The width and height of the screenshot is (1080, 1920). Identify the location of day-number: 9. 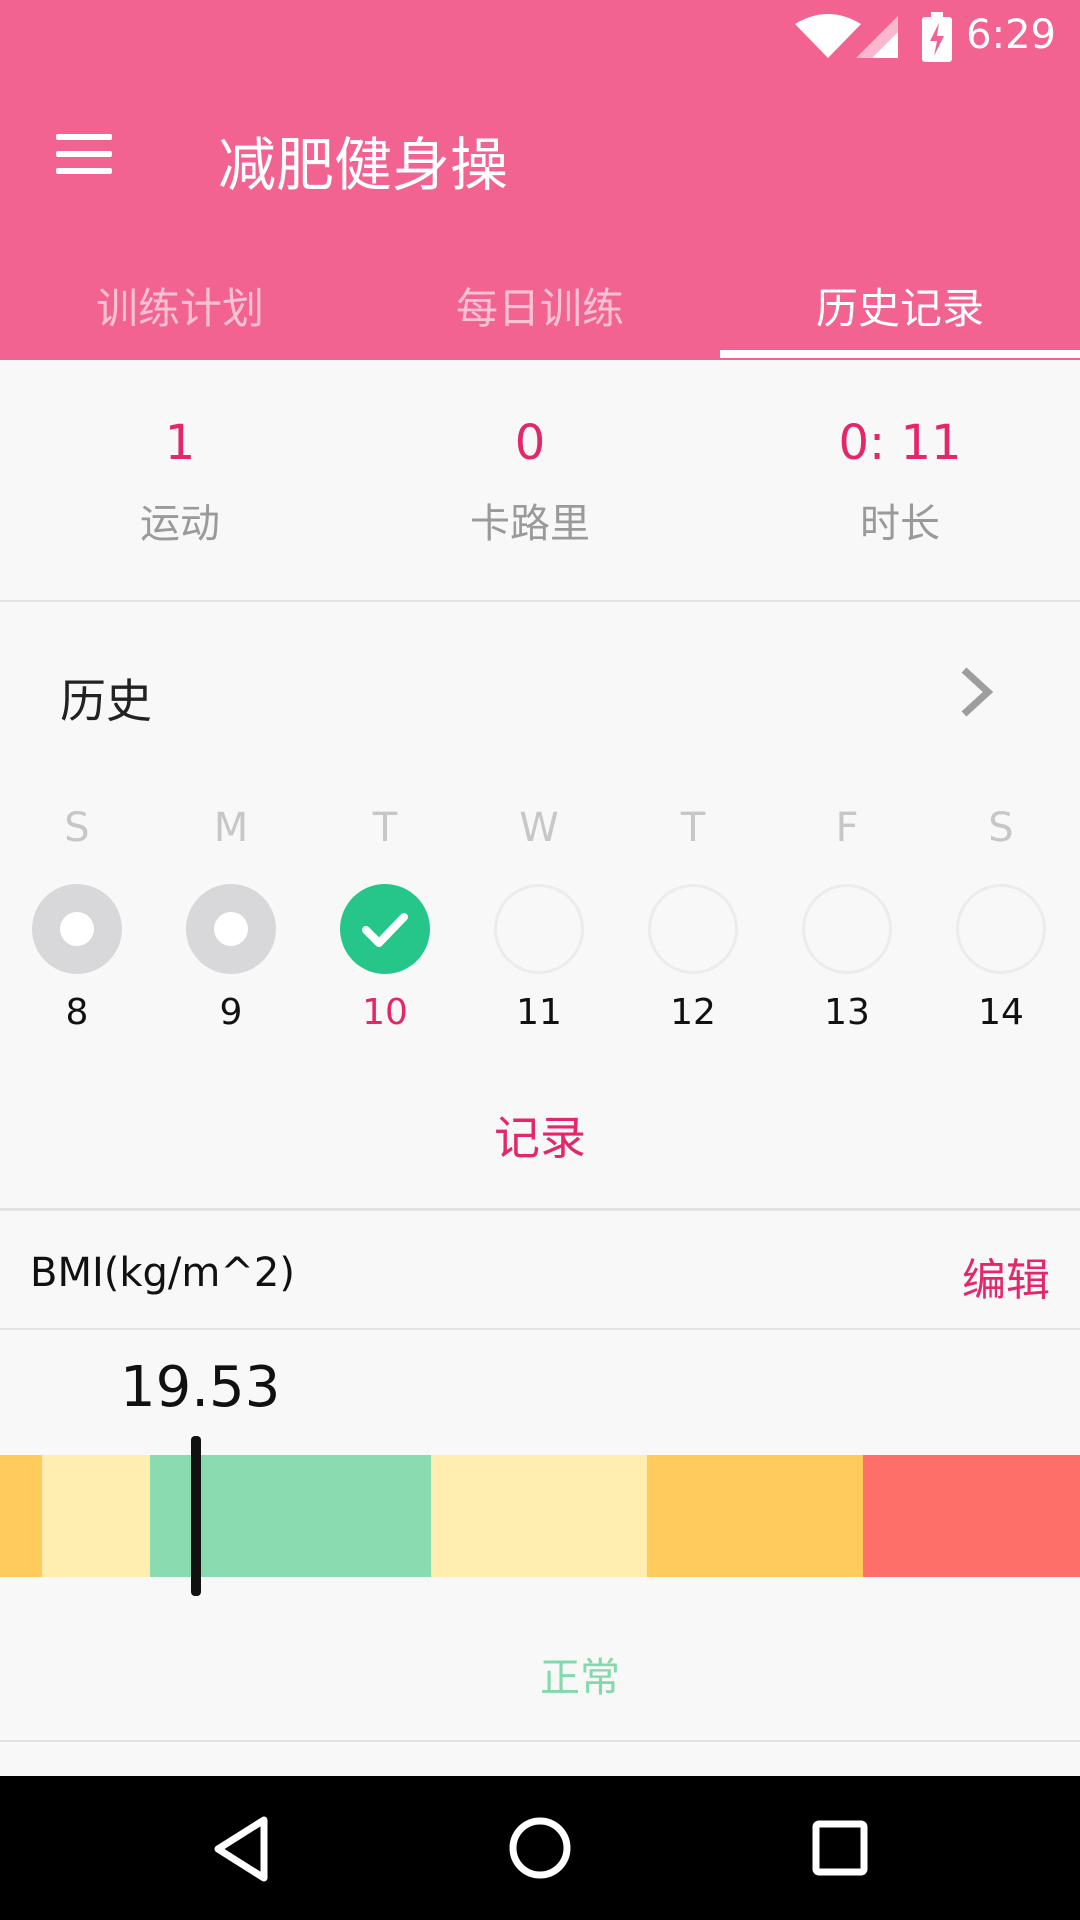
(231, 1012).